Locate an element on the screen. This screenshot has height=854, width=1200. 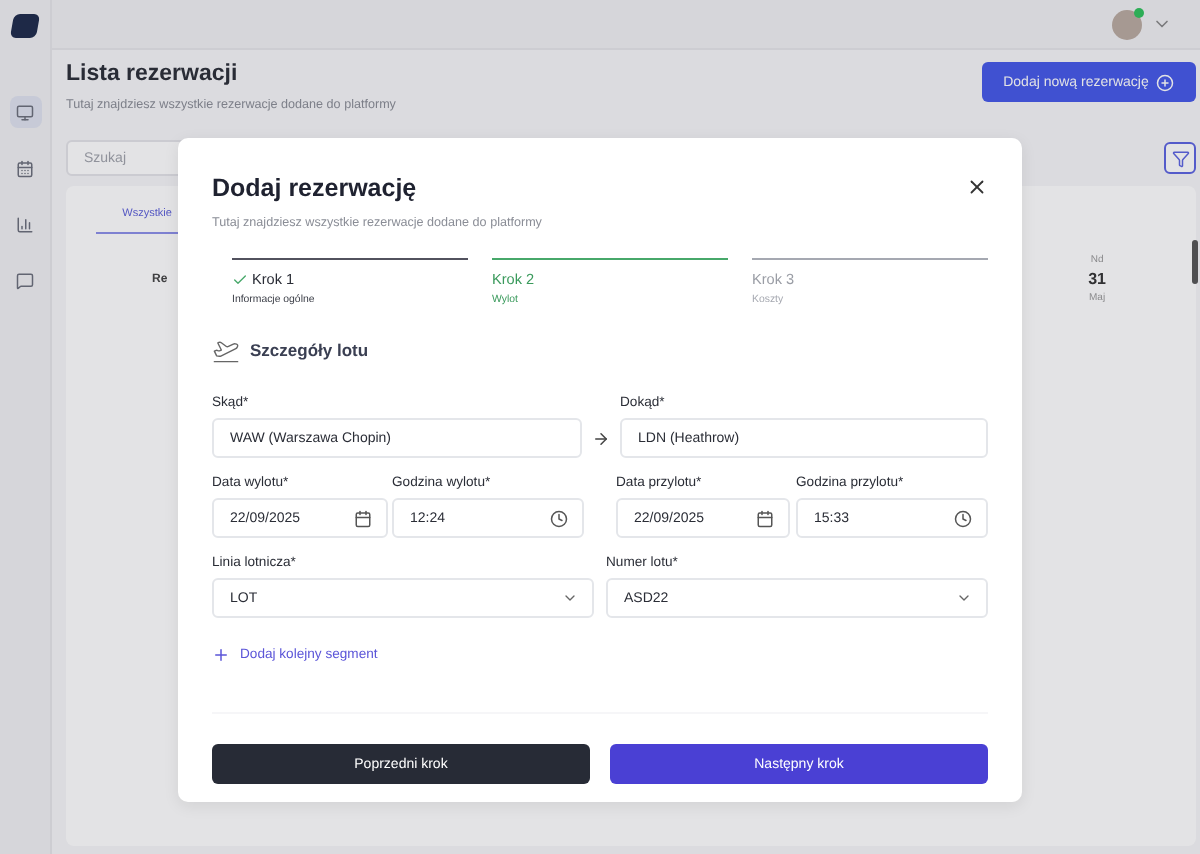
page-title: Lista rezerwacji is located at coordinates (153, 74).